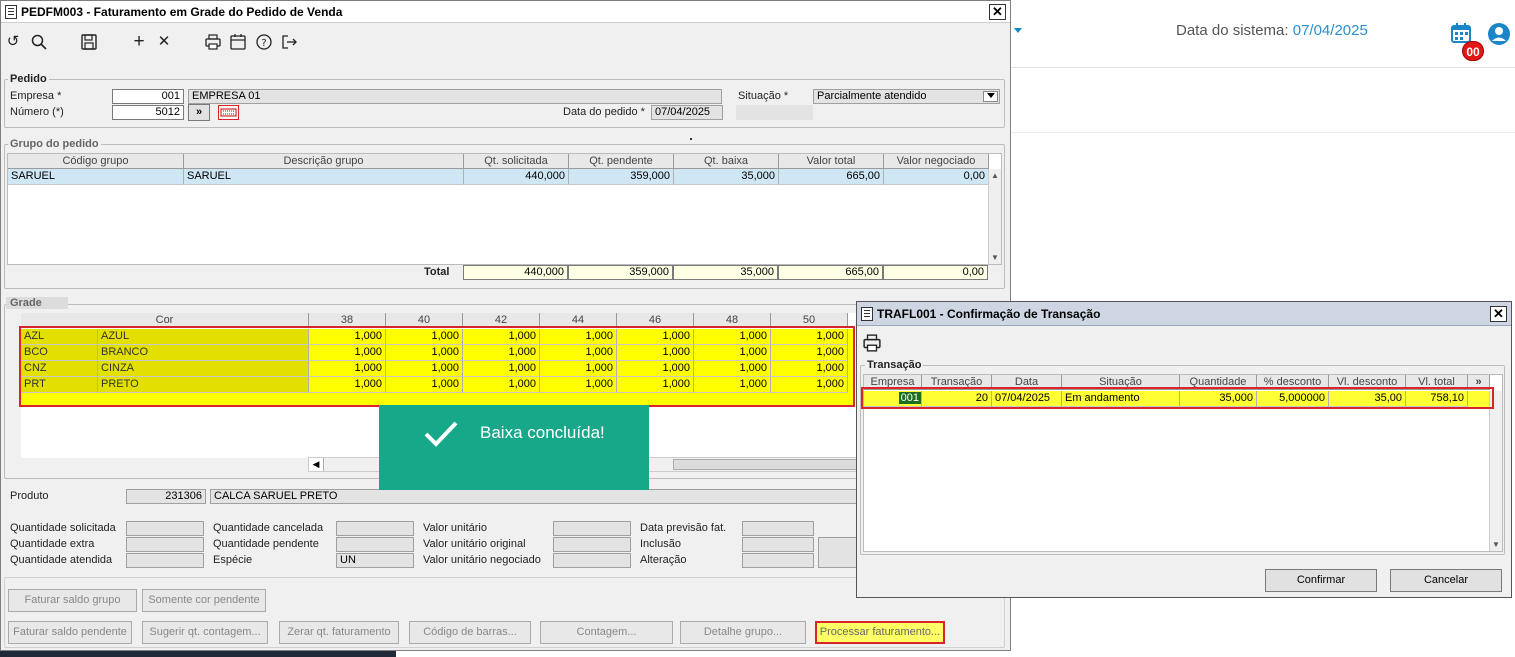 The width and height of the screenshot is (1515, 657). Describe the element at coordinates (1498, 314) in the screenshot. I see `dialog-close-button: ✕` at that location.